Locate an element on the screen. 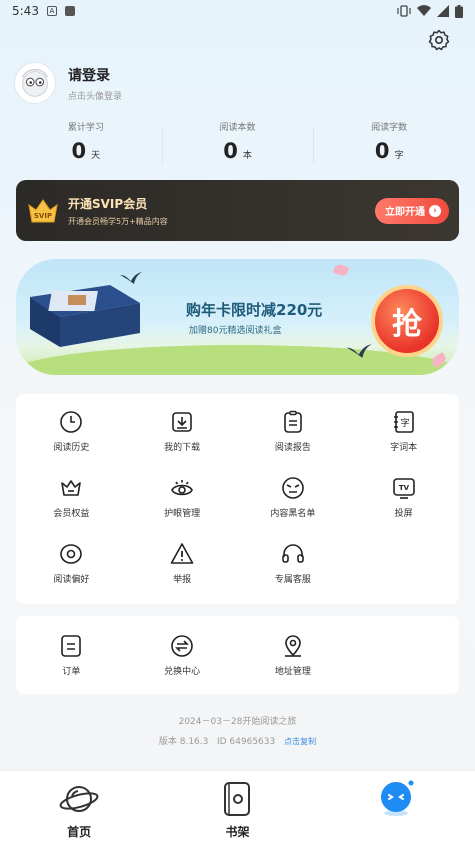  menu-label: 举报 is located at coordinates (182, 579).